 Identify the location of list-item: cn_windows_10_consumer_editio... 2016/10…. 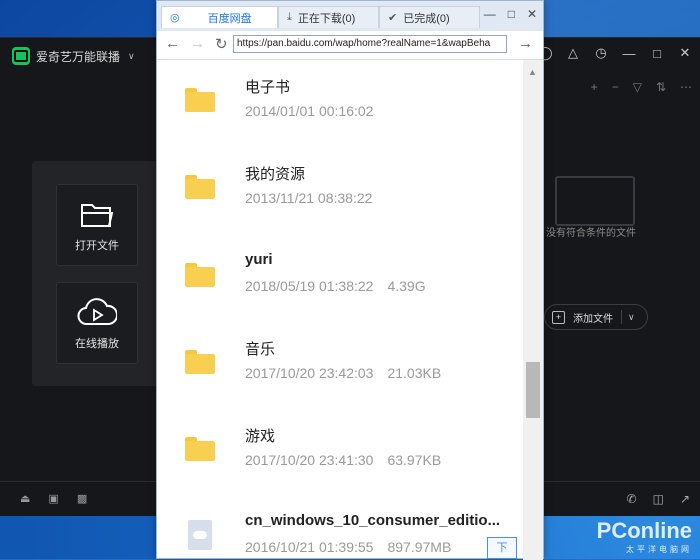
(340, 528).